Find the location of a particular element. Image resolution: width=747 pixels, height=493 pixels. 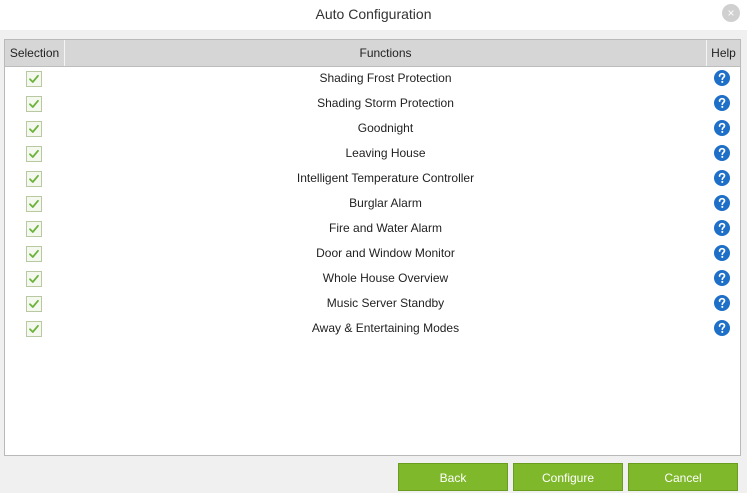

table-row: Fire and Water Alarm is located at coordinates (372, 229).